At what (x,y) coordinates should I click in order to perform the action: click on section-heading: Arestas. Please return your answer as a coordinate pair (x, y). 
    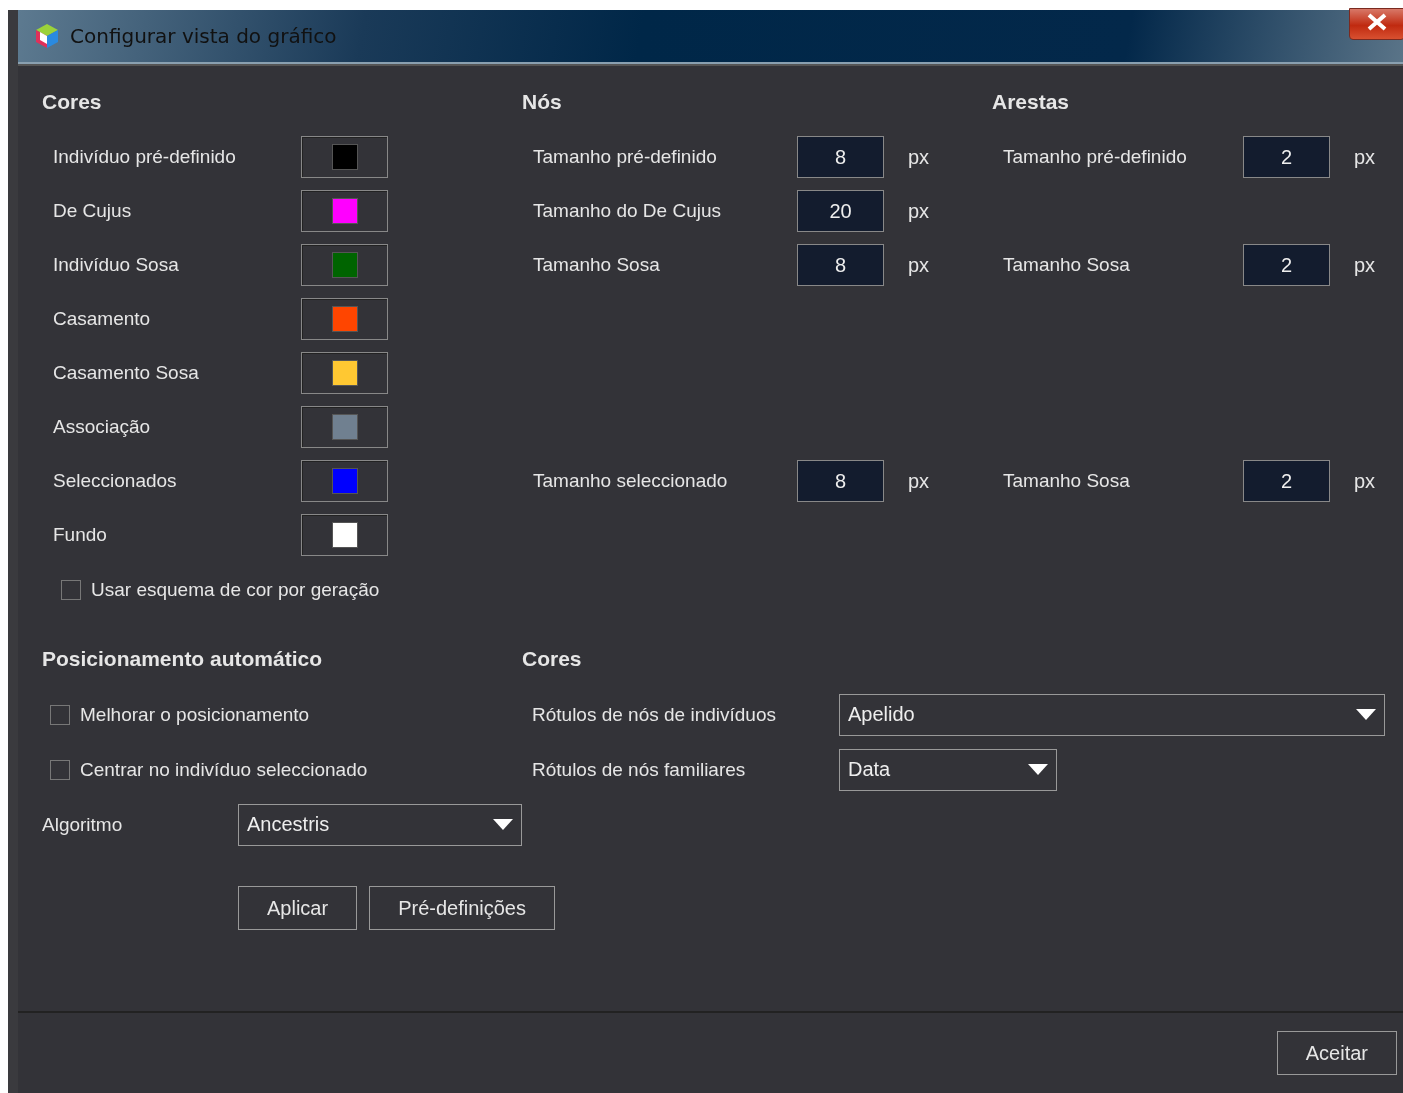
    Looking at the image, I should click on (1031, 102).